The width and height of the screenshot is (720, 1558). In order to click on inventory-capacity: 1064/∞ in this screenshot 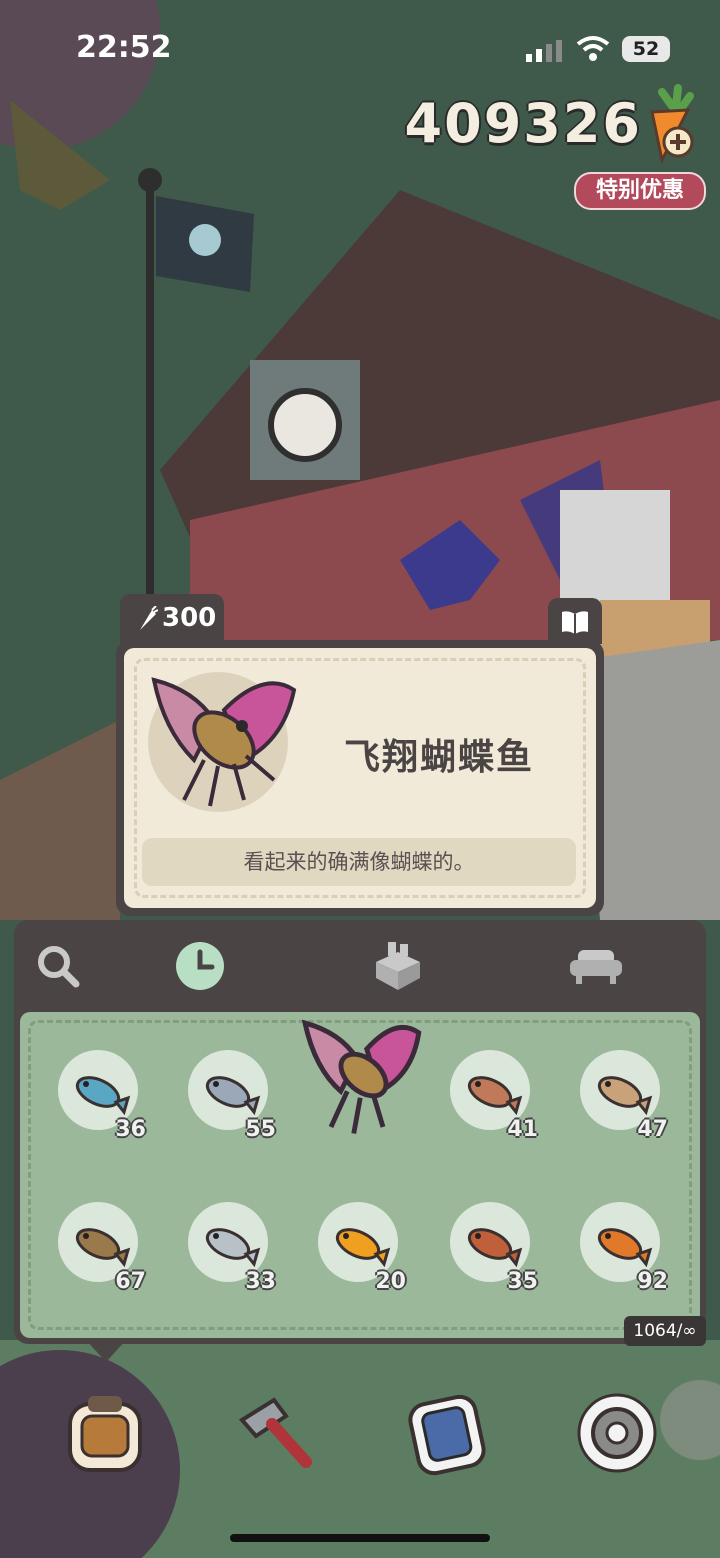, I will do `click(665, 1331)`.